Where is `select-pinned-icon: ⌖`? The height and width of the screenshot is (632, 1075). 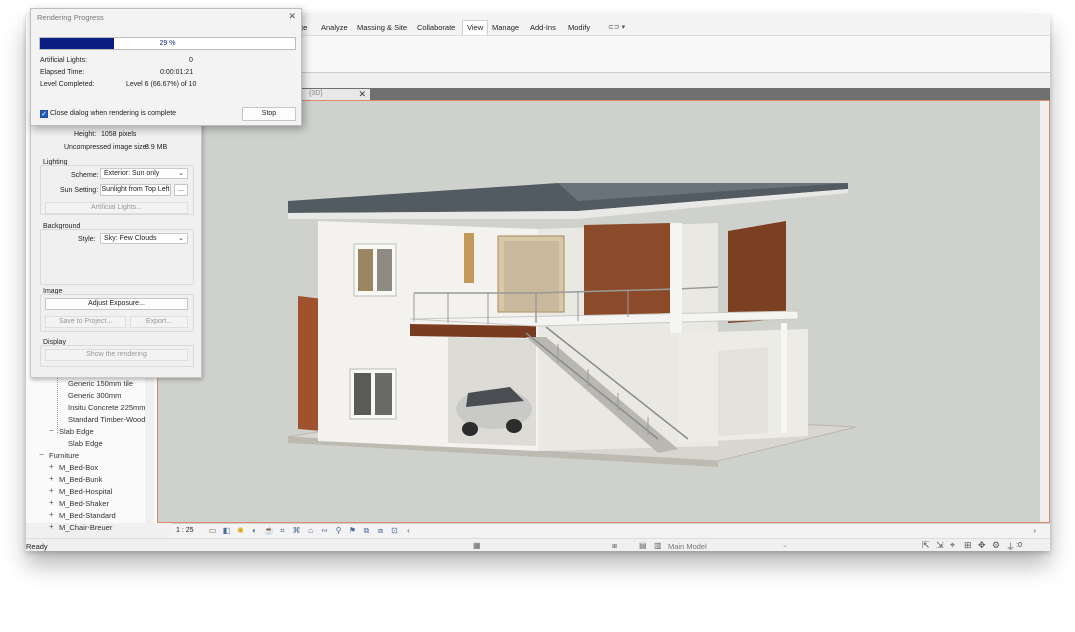 select-pinned-icon: ⌖ is located at coordinates (952, 545).